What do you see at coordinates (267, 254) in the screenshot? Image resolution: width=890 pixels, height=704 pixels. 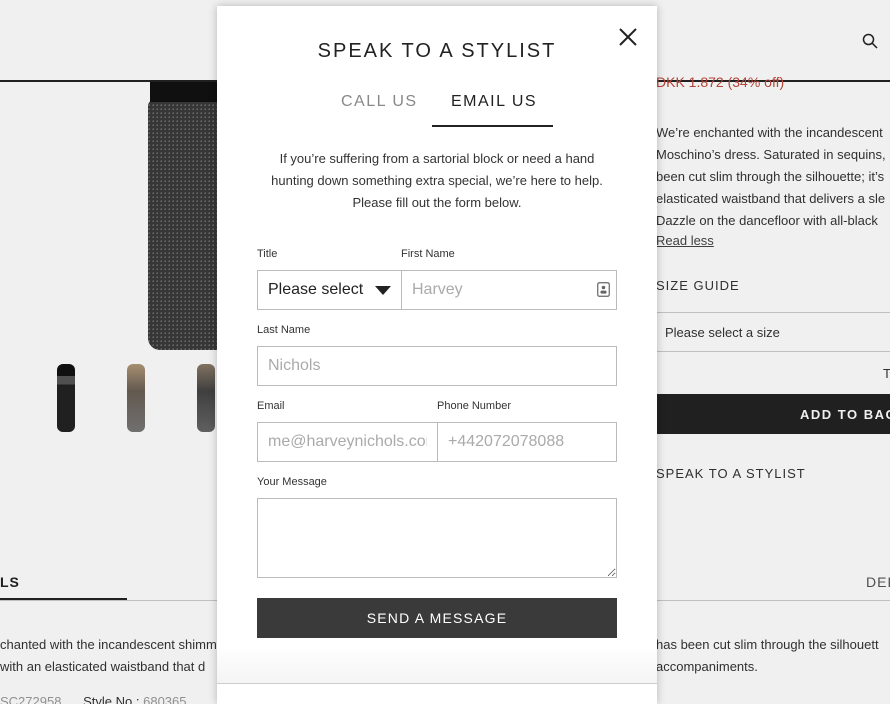 I see `title-label: Title` at bounding box center [267, 254].